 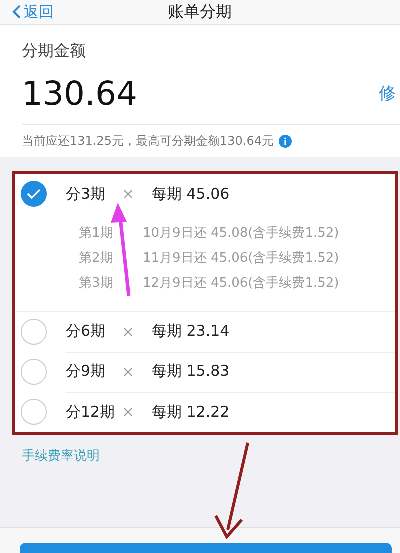 I want to click on plan-option: 分6期 × 每期 23.14, so click(x=205, y=332).